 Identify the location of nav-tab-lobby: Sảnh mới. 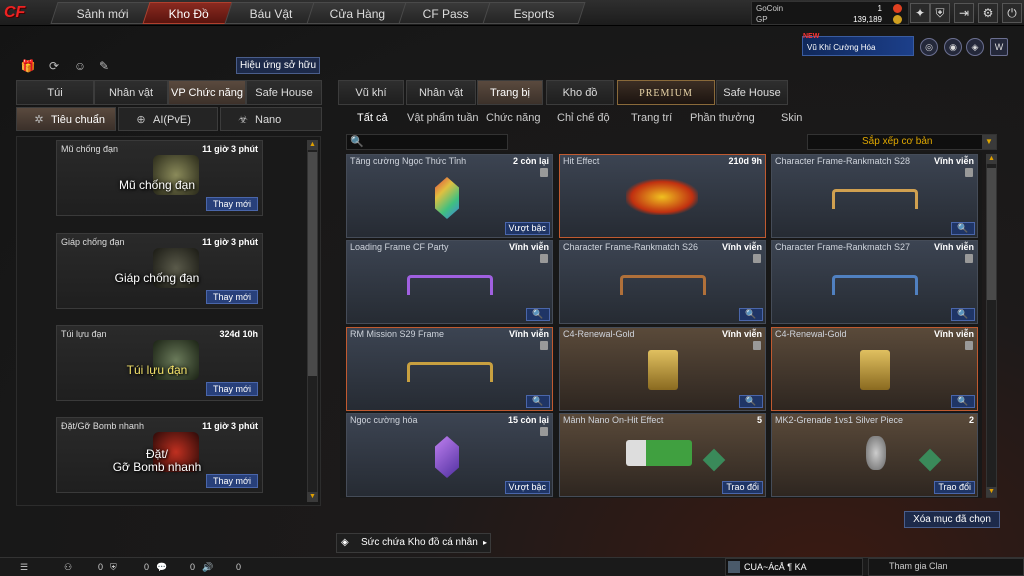
(103, 13).